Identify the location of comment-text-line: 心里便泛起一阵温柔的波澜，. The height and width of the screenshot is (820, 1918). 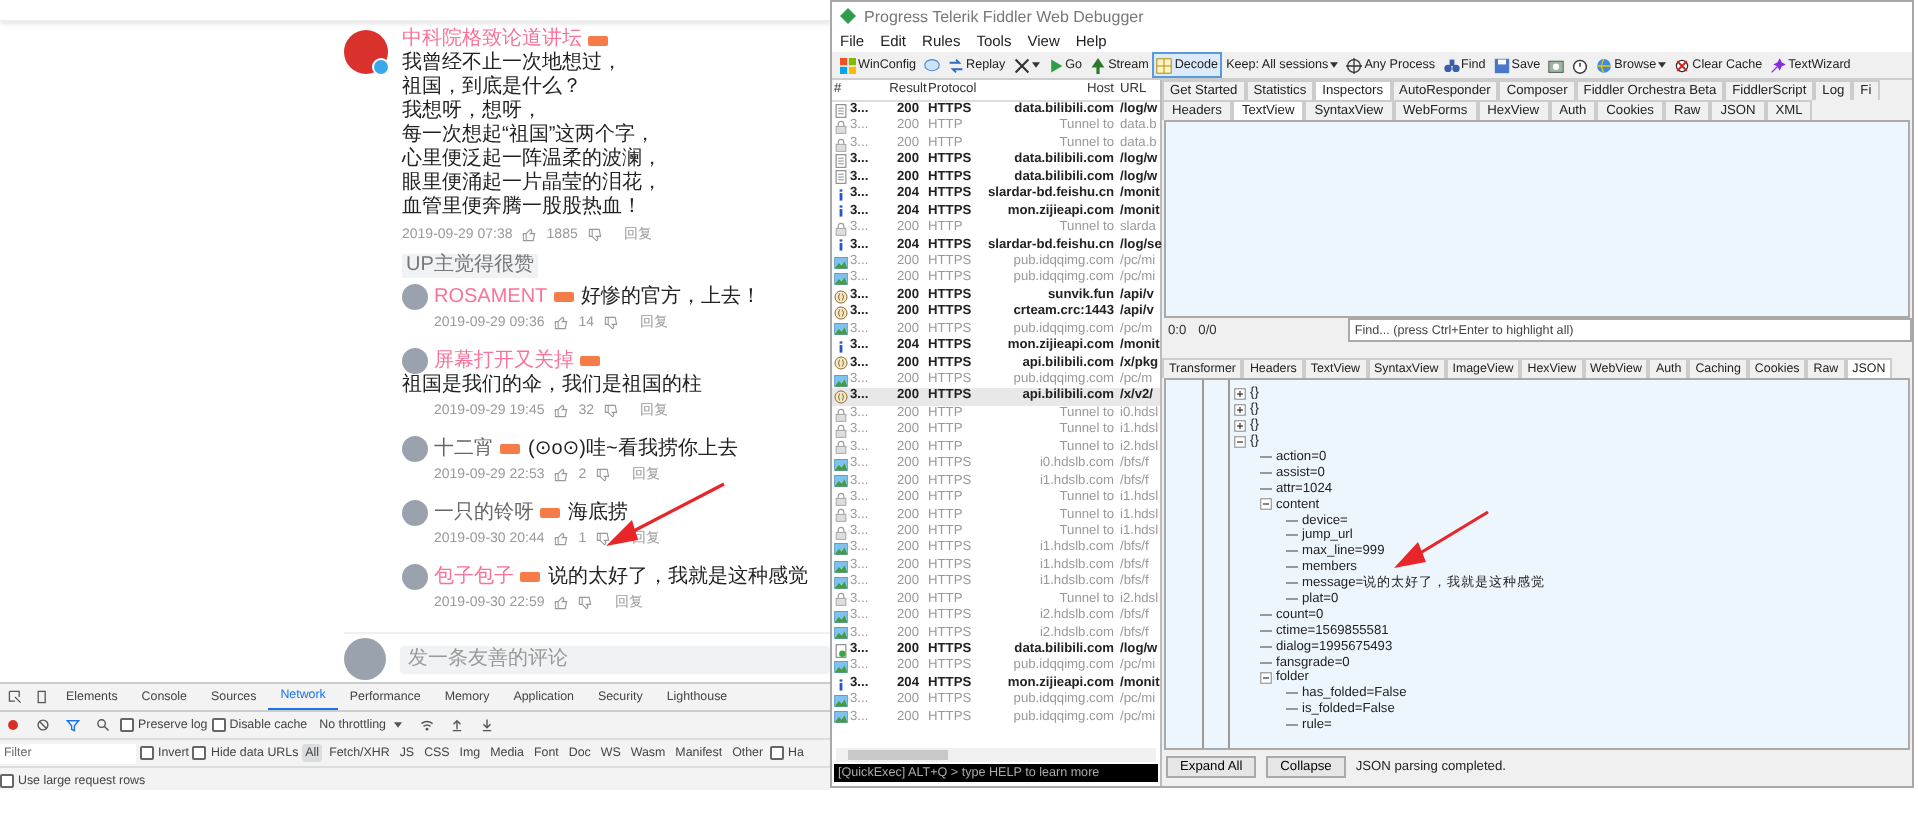
(533, 159).